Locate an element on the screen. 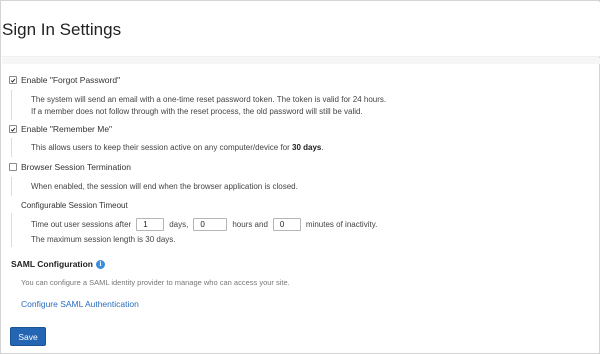 The height and width of the screenshot is (354, 600). saml-title-text: SAML Configuration is located at coordinates (52, 264).